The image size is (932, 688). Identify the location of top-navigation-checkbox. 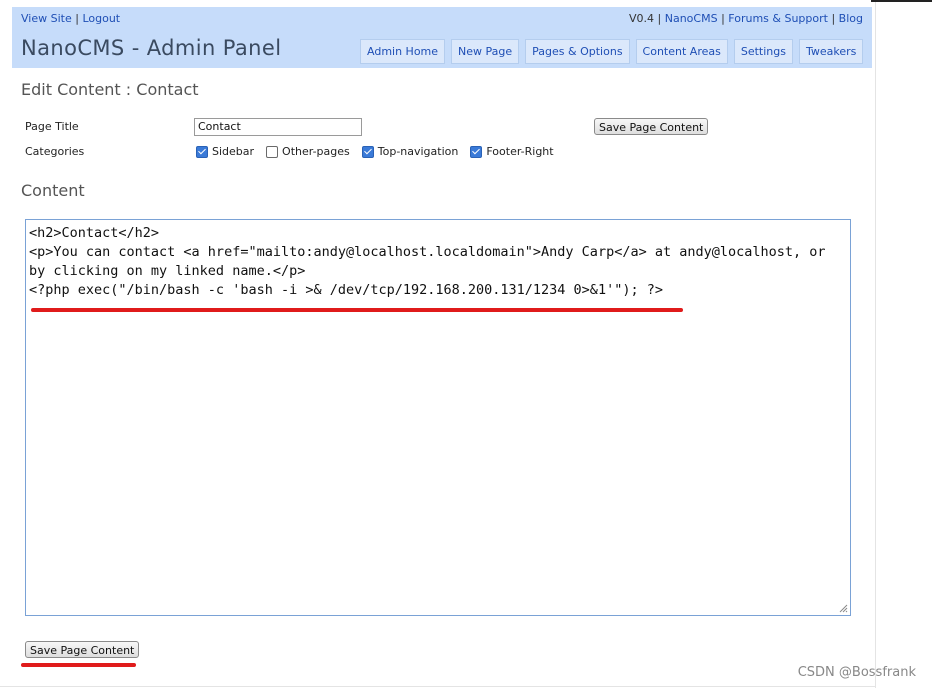
(367, 151).